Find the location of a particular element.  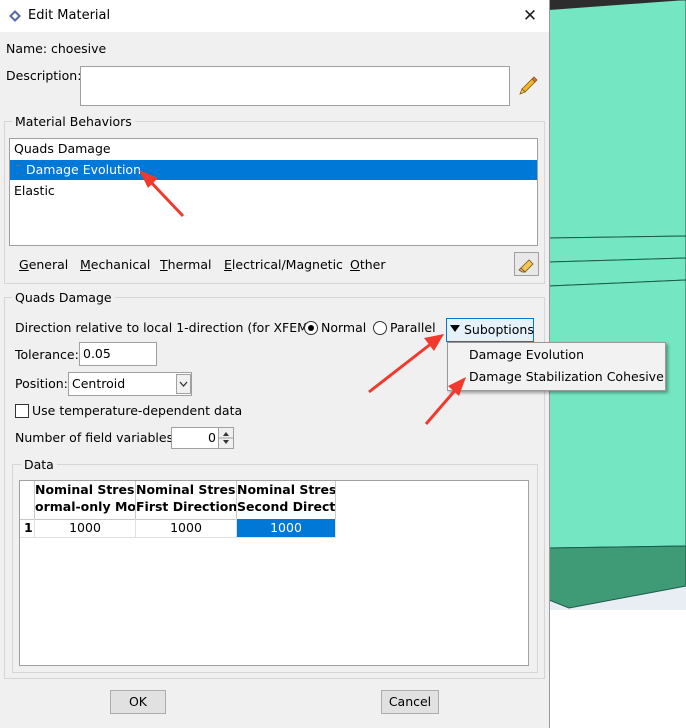

radio-normal-label: Normal is located at coordinates (343, 327).